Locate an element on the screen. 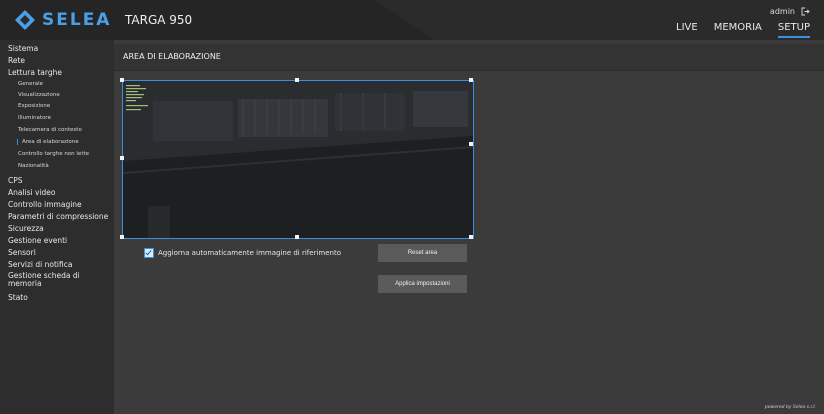 Image resolution: width=824 pixels, height=414 pixels. nav-setup: SETUP is located at coordinates (793, 30).